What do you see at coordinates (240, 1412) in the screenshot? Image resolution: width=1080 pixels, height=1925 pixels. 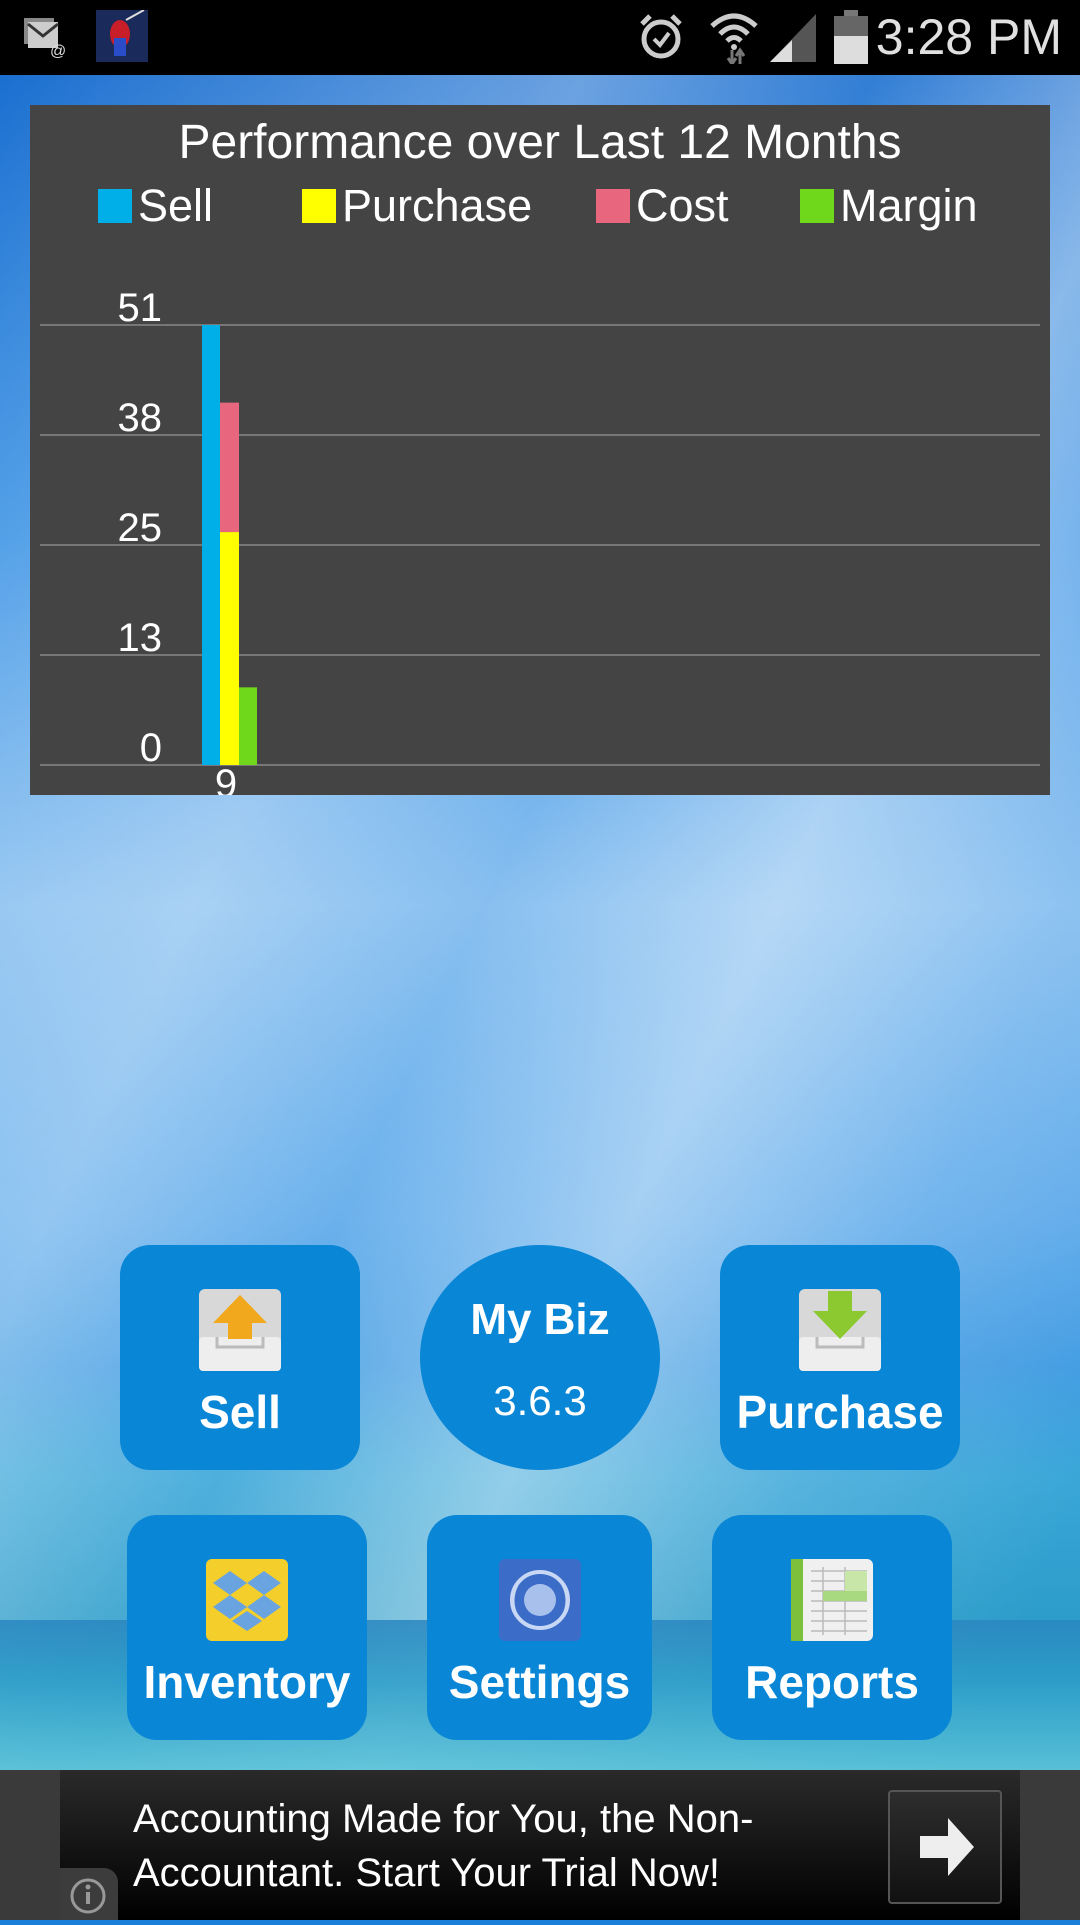 I see `sell-label: Sell` at bounding box center [240, 1412].